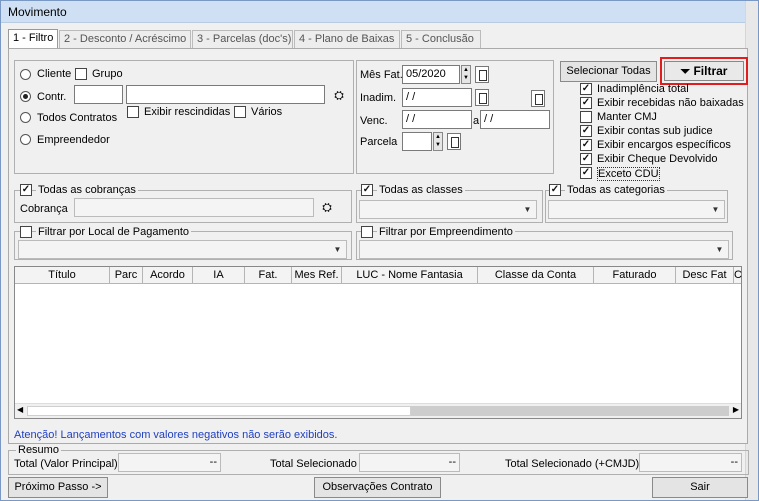 The height and width of the screenshot is (501, 759). I want to click on manter-cmj-checkbox, so click(586, 117).